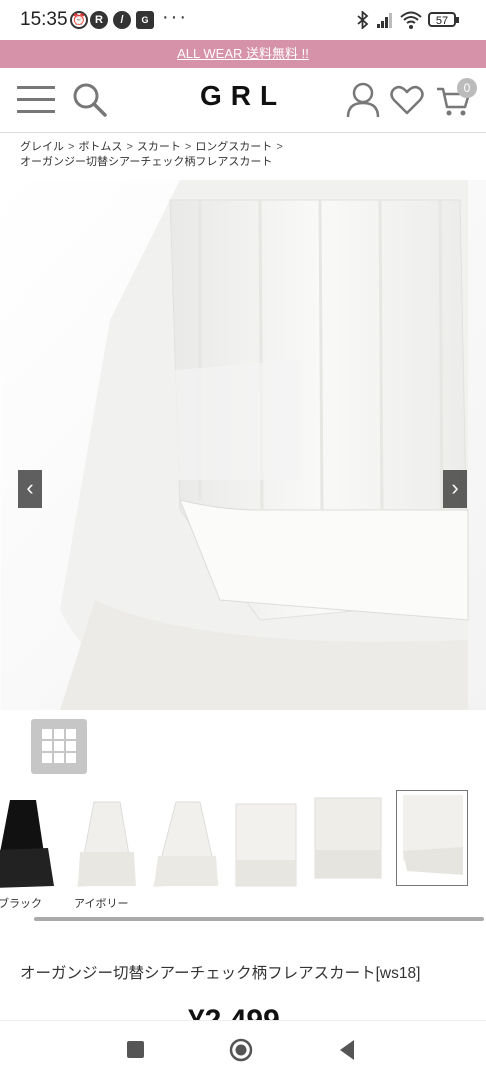  Describe the element at coordinates (135, 1049) in the screenshot. I see `recent-apps-icon` at that location.